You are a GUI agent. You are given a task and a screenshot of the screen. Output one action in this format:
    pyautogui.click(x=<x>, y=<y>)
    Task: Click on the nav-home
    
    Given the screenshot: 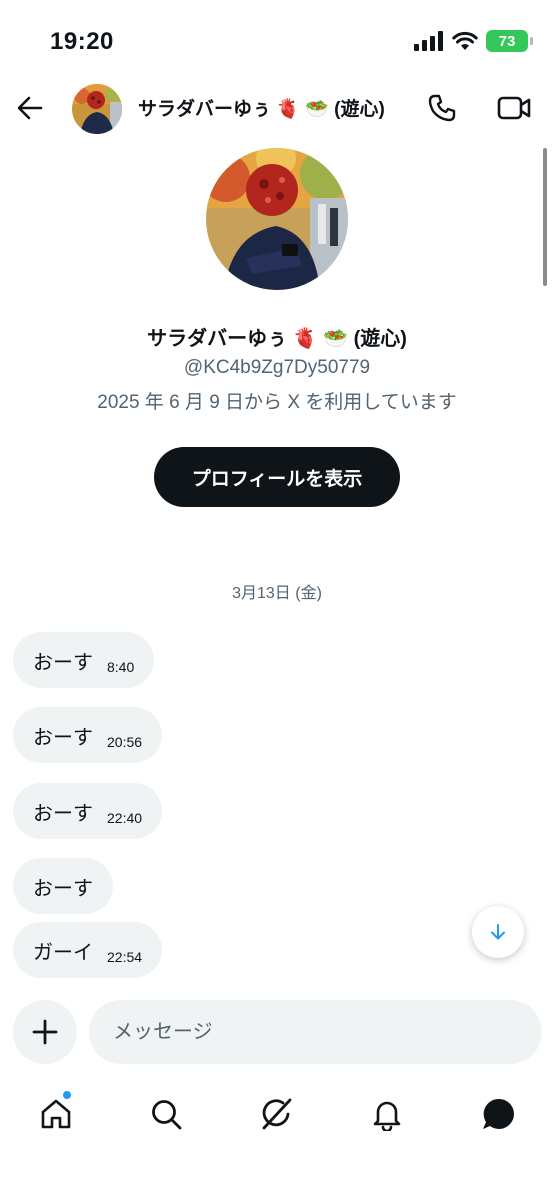 What is the action you would take?
    pyautogui.click(x=56, y=1114)
    